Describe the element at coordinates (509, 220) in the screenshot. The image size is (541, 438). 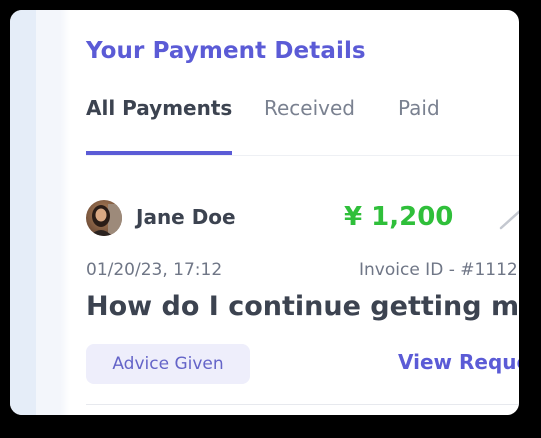
I see `arrow-icon` at that location.